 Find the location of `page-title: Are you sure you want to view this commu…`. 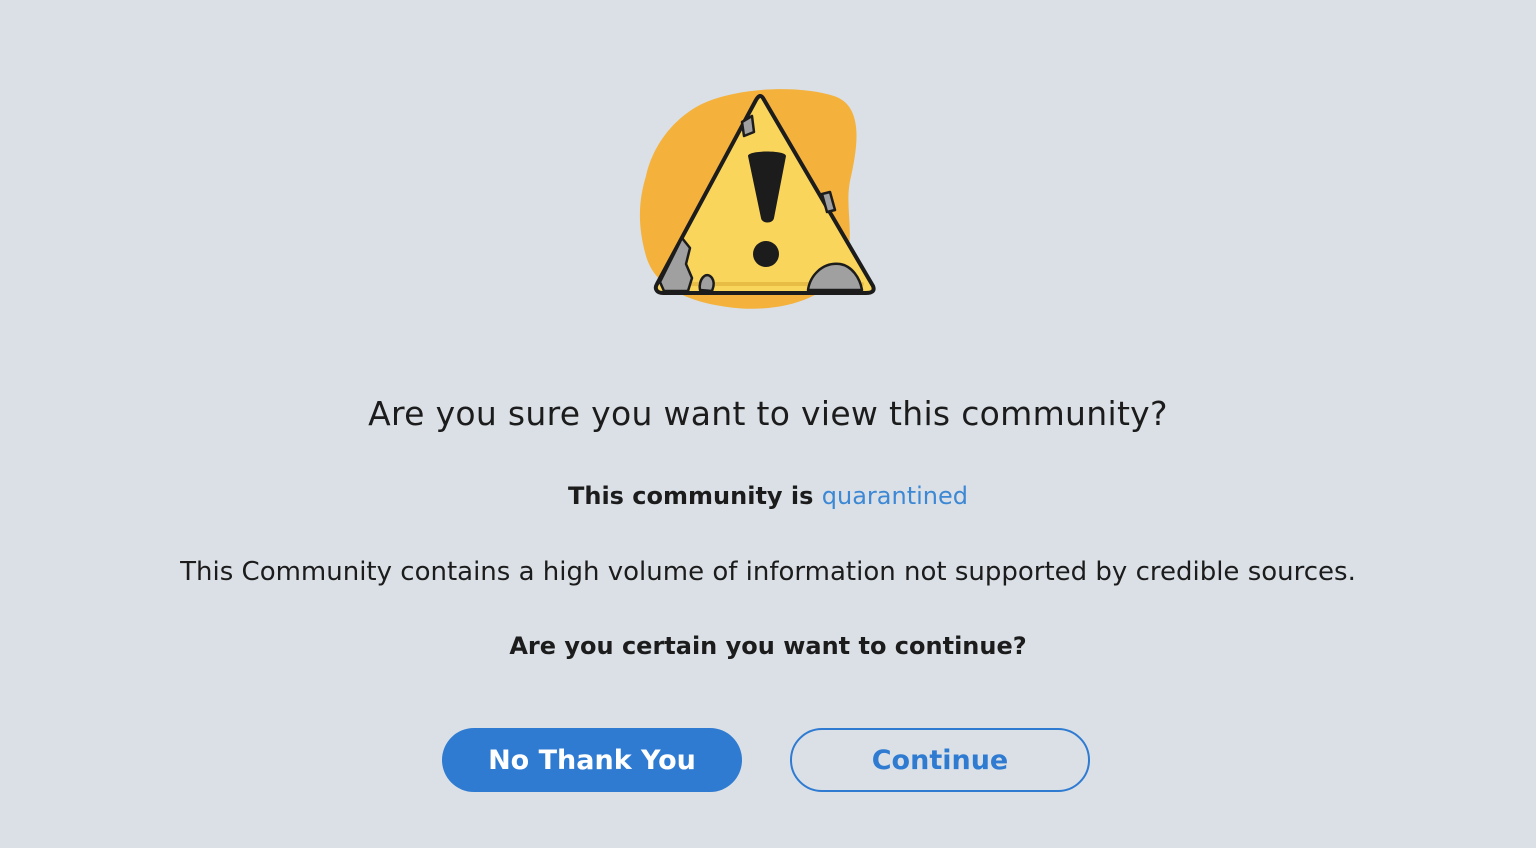

page-title: Are you sure you want to view this commu… is located at coordinates (768, 413).